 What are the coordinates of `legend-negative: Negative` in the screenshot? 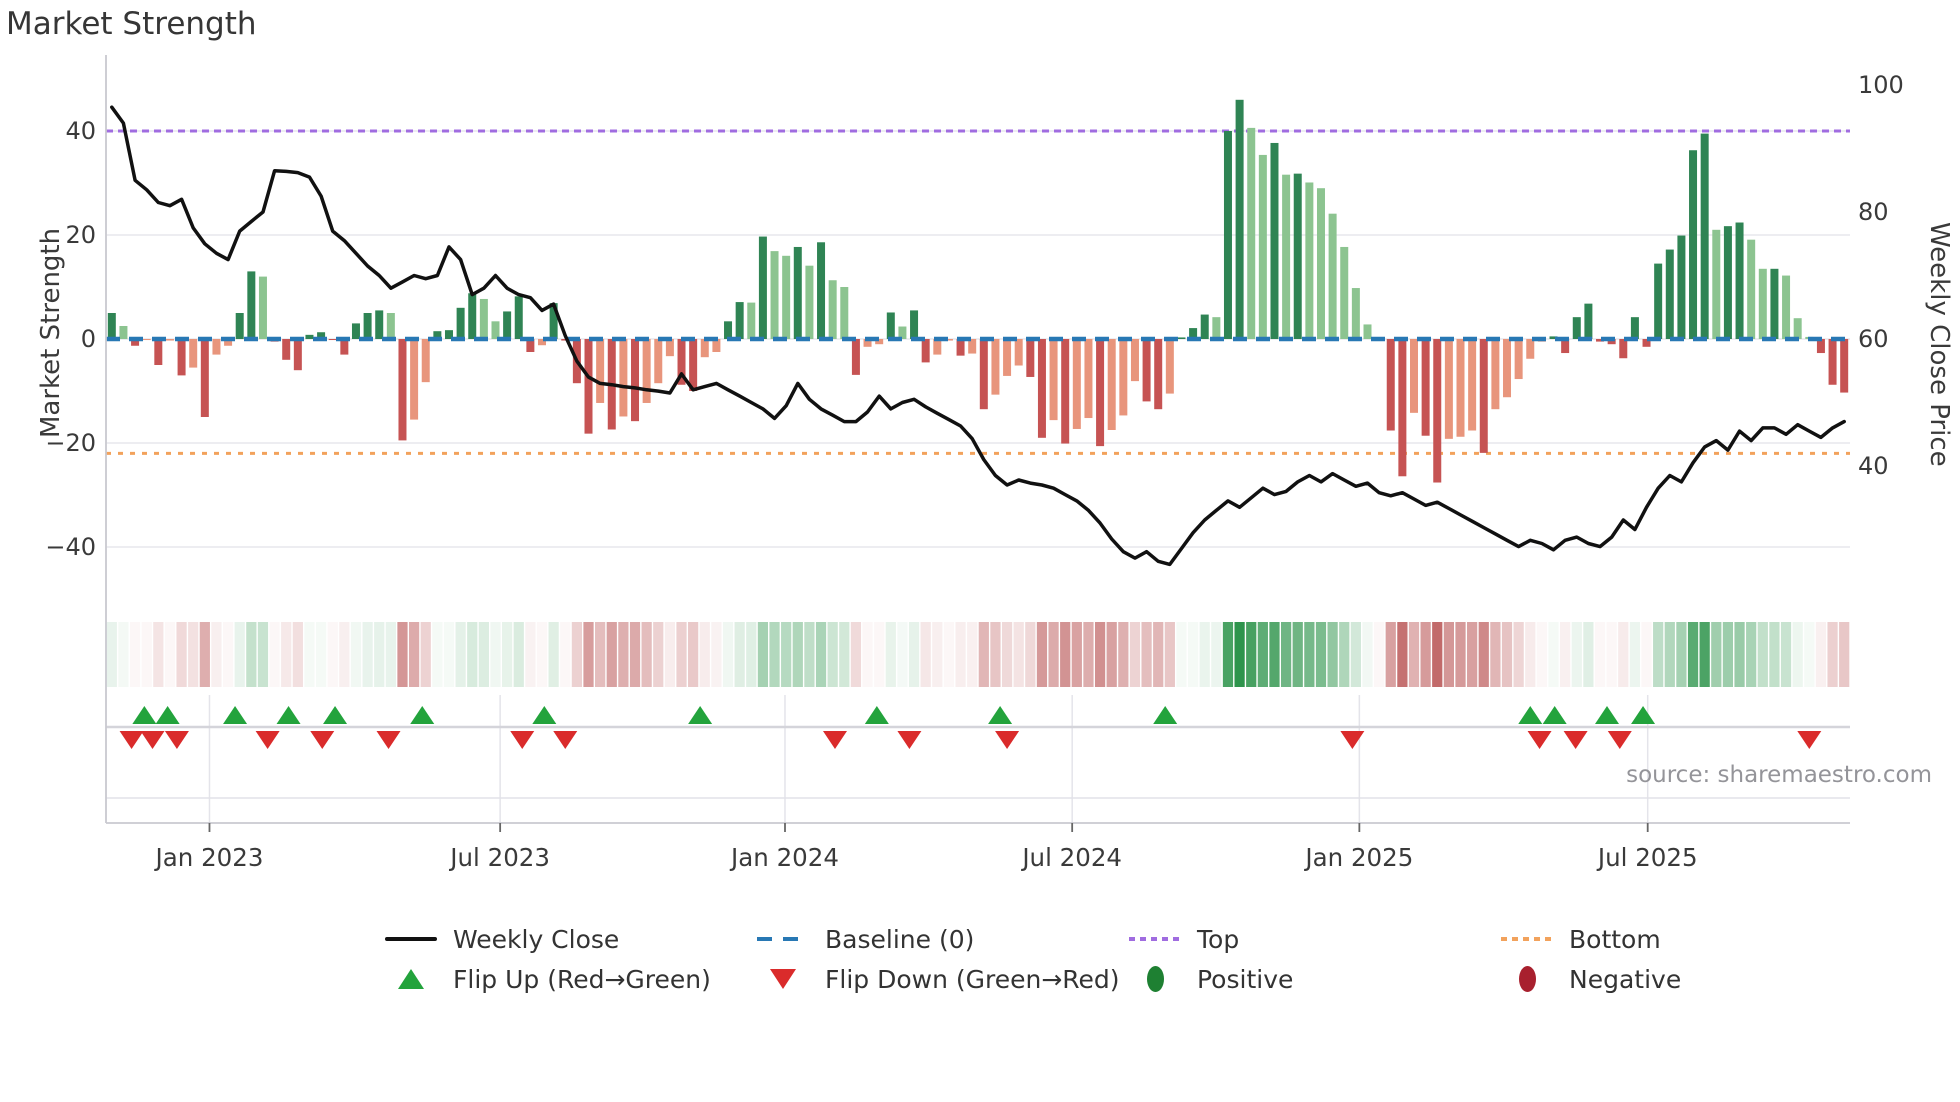 It's located at (1590, 979).